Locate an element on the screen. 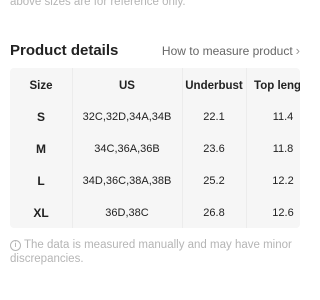 Image resolution: width=320 pixels, height=300 pixels. how-to-measure-label: How to measure product is located at coordinates (227, 51).